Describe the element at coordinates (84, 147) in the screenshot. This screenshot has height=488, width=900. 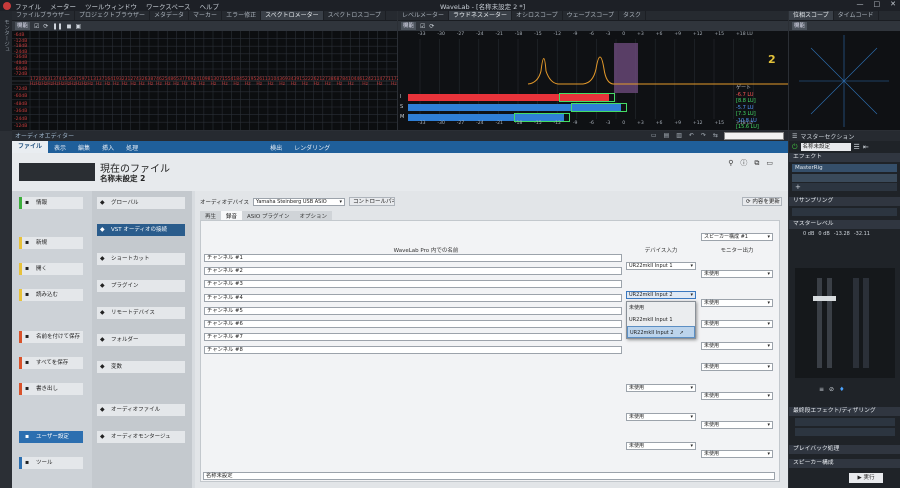
I see `tab-edit: 編集` at that location.